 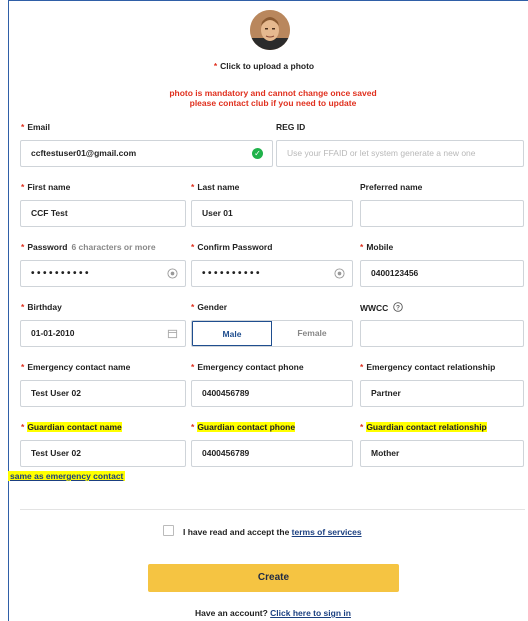 I want to click on gender-female-option: Female, so click(x=312, y=333).